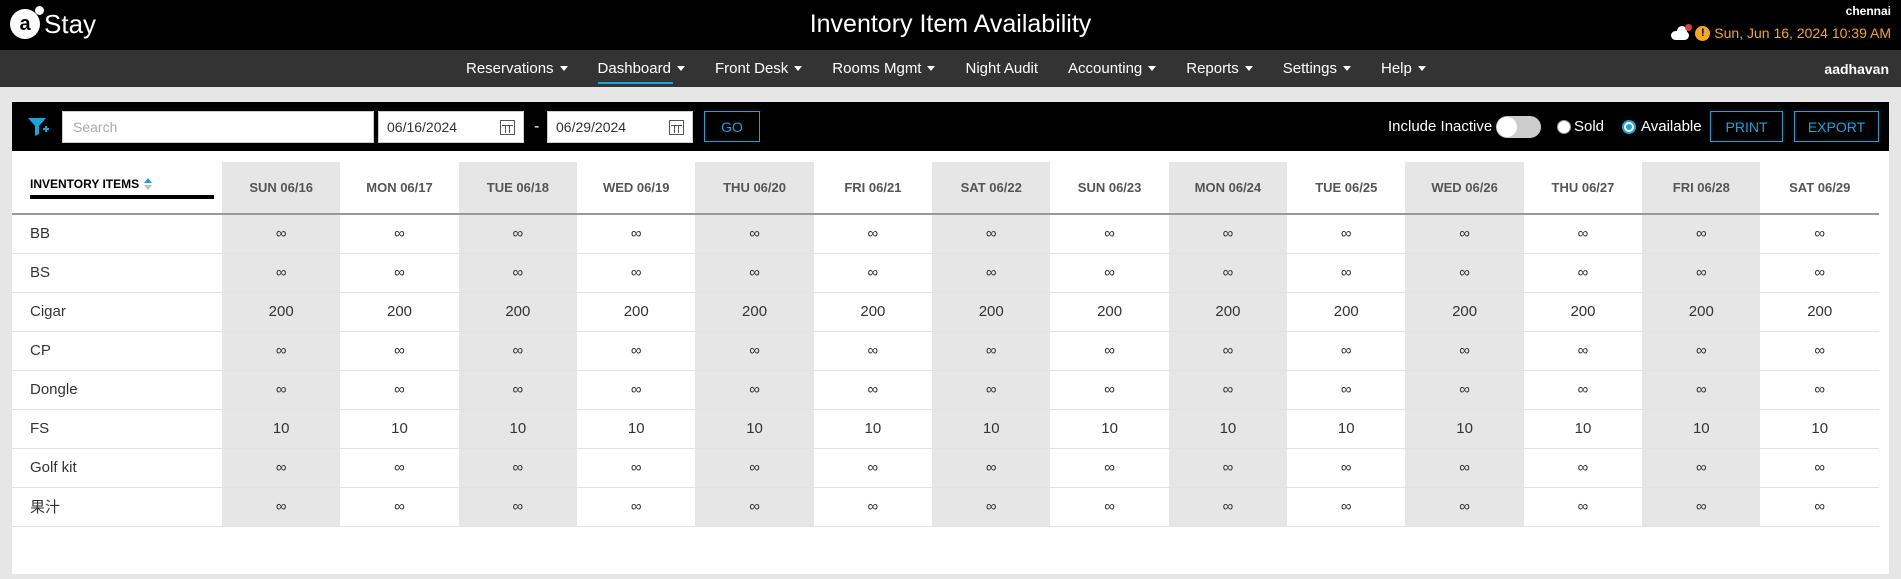 Image resolution: width=1901 pixels, height=579 pixels. I want to click on nav-item-reservations: Reservations, so click(517, 68).